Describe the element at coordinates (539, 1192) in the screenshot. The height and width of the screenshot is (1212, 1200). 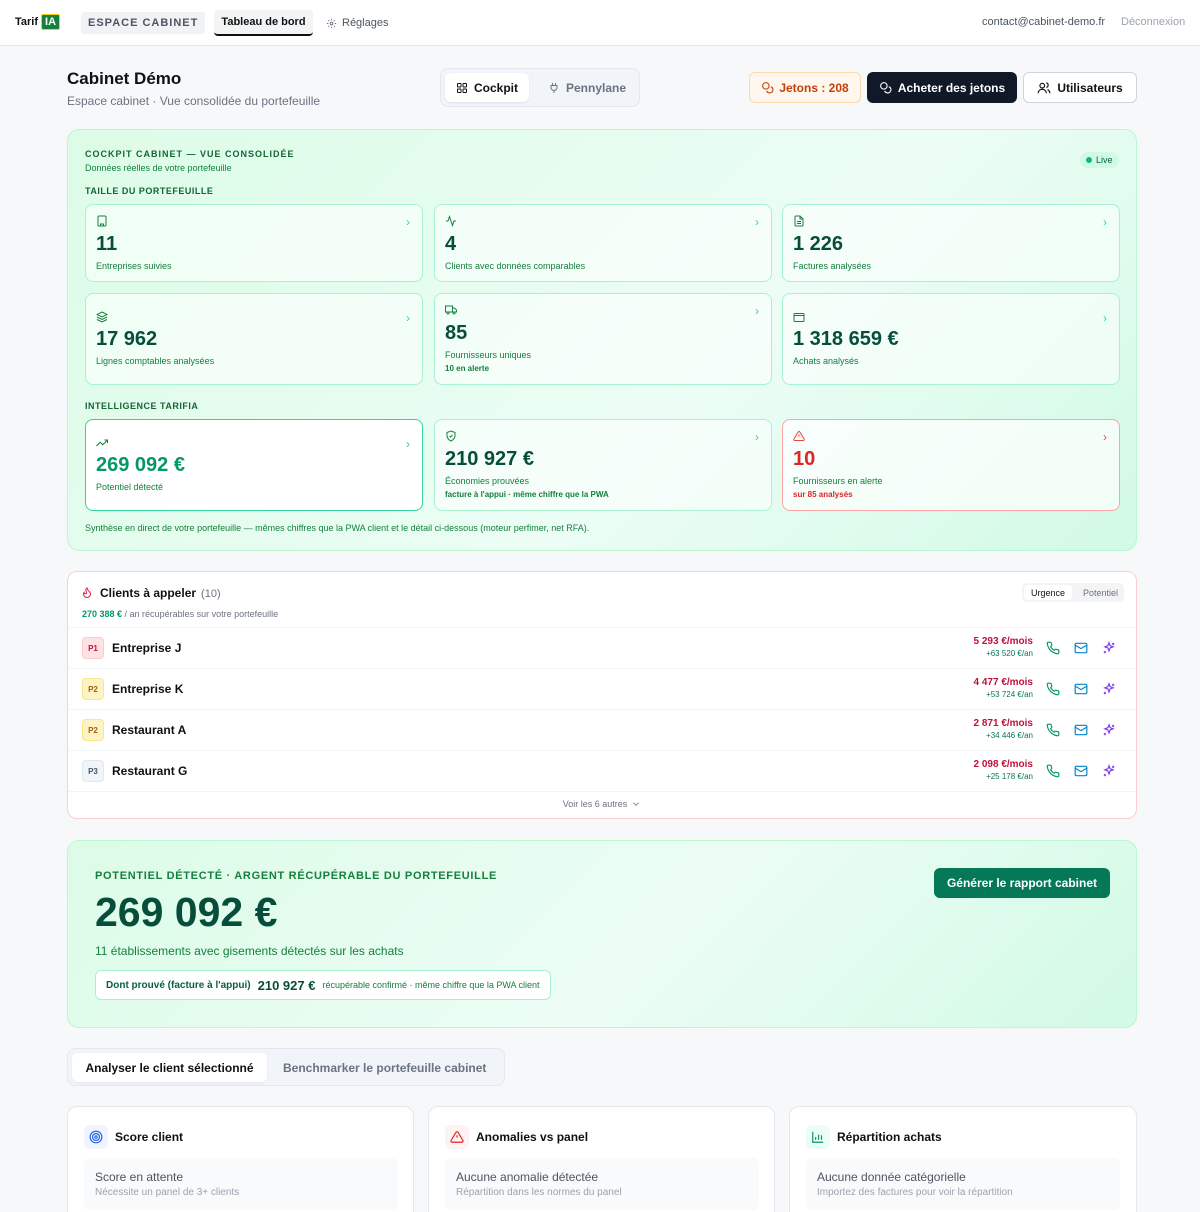
I see `card-hint: Répartition dans les normes du panel` at that location.